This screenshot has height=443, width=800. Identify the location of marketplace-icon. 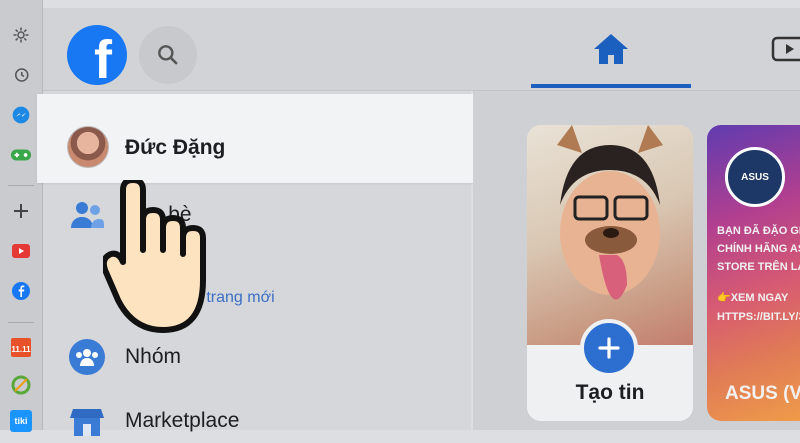
(87, 421).